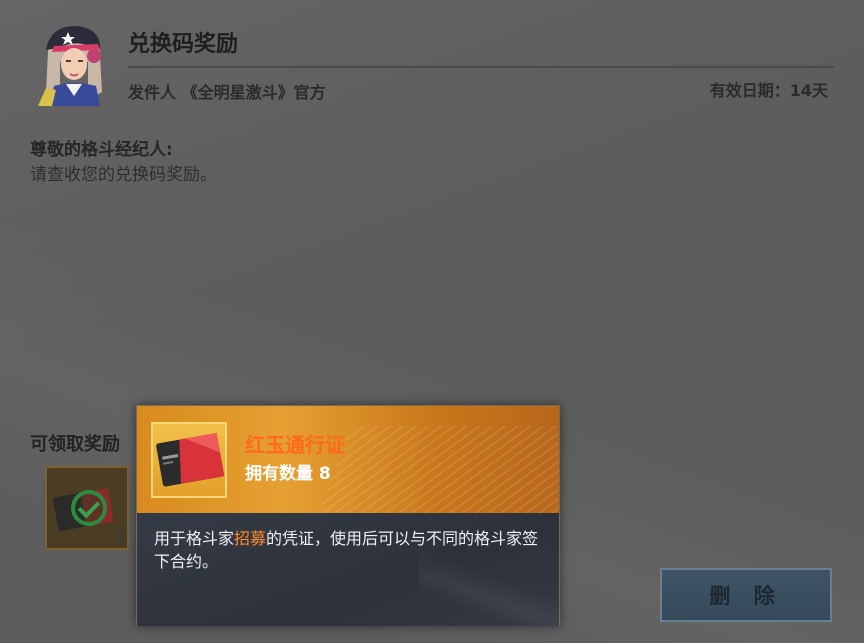 Image resolution: width=864 pixels, height=643 pixels. I want to click on item-name: 红玉通行证, so click(295, 445).